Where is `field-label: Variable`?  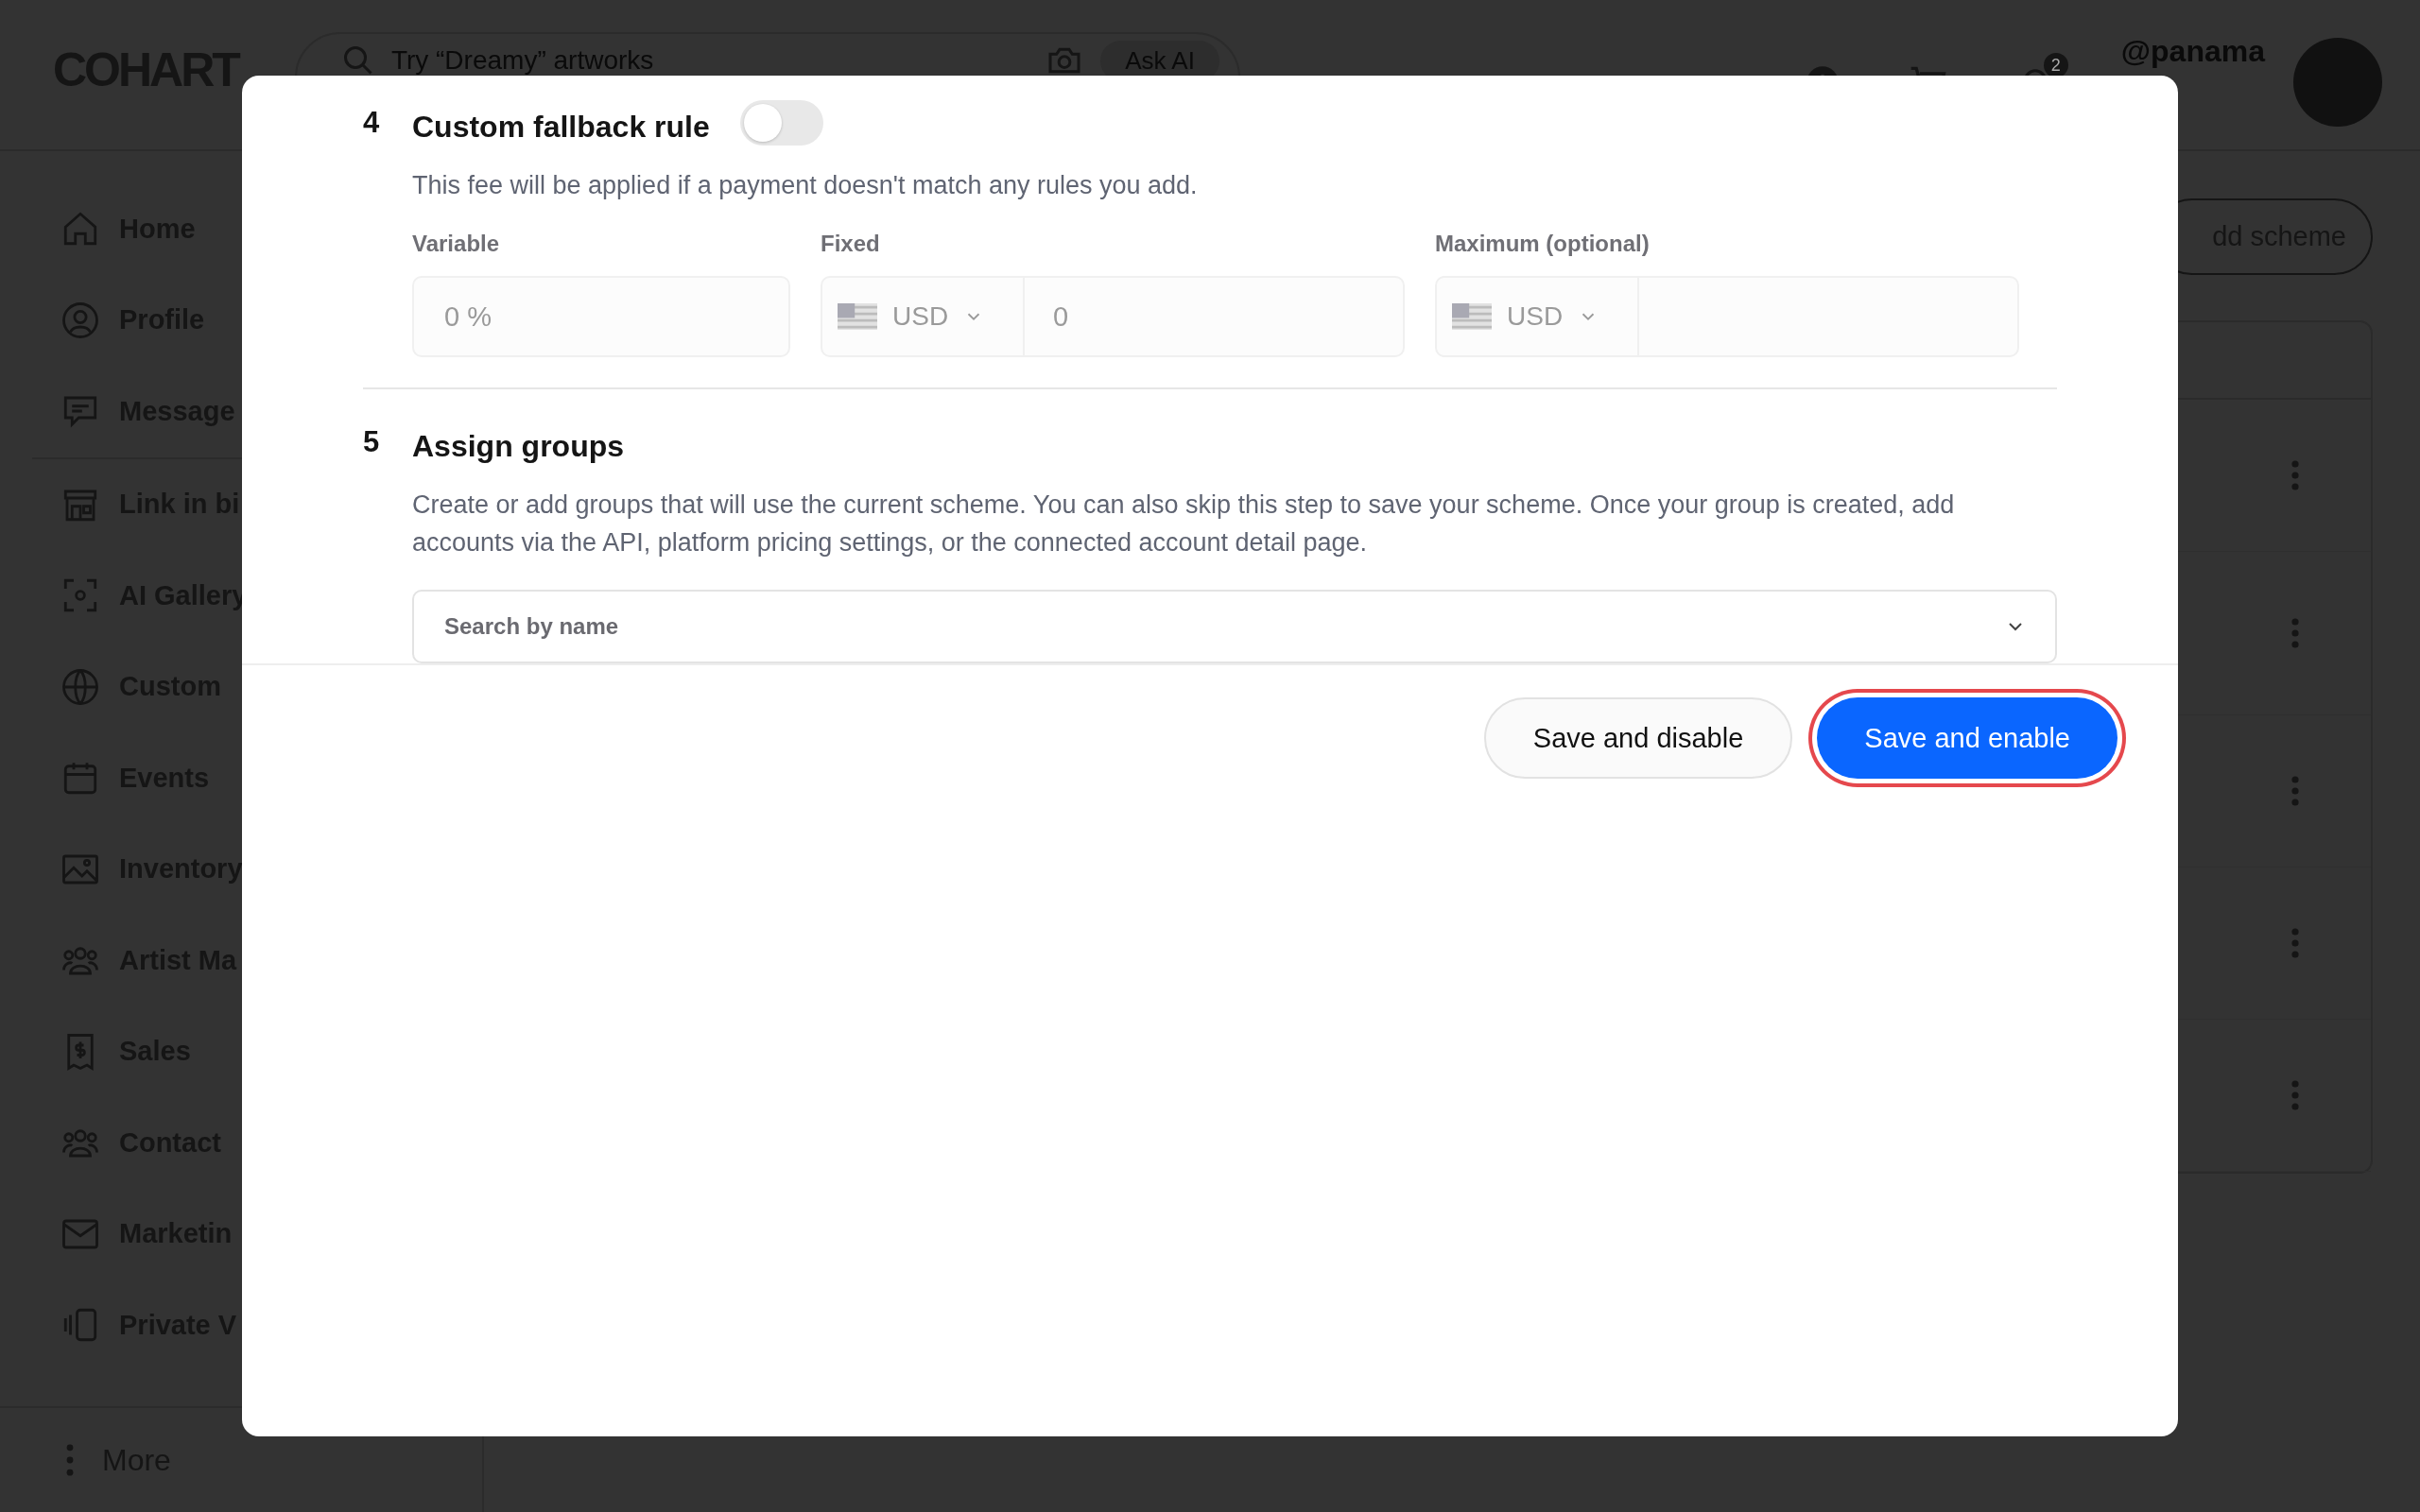 field-label: Variable is located at coordinates (456, 244).